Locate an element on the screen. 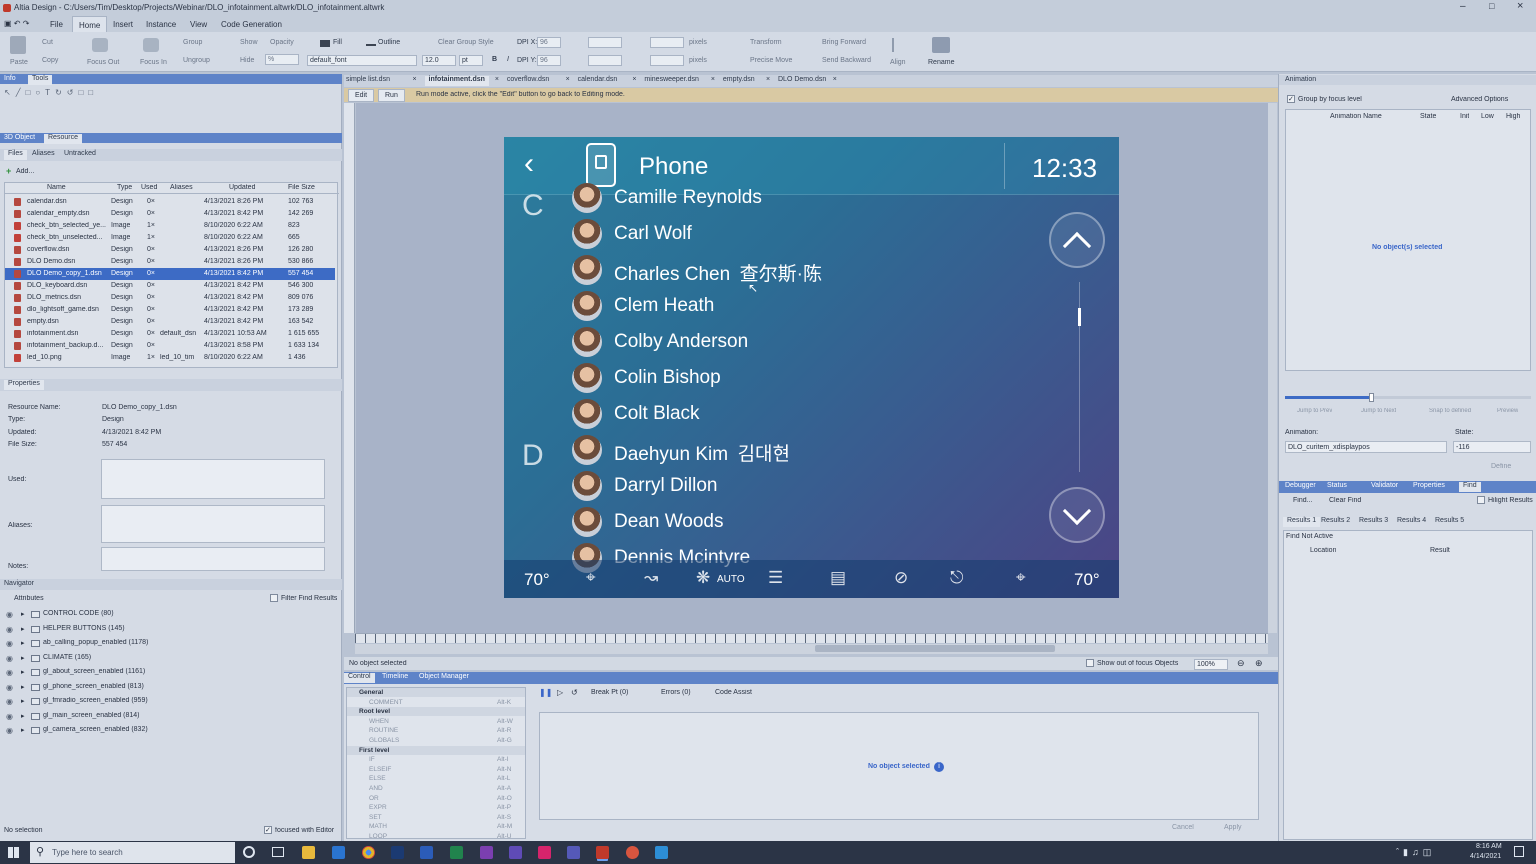 This screenshot has height=864, width=1536. opacity-field: % is located at coordinates (282, 59).